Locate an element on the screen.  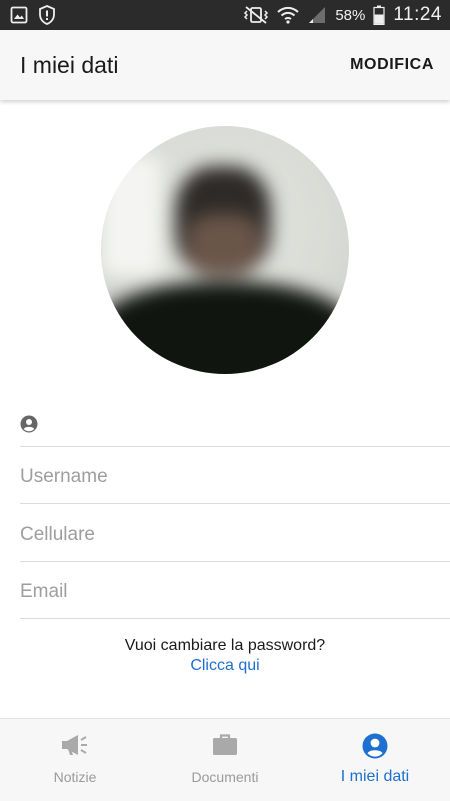
briefcase-icon is located at coordinates (225, 745).